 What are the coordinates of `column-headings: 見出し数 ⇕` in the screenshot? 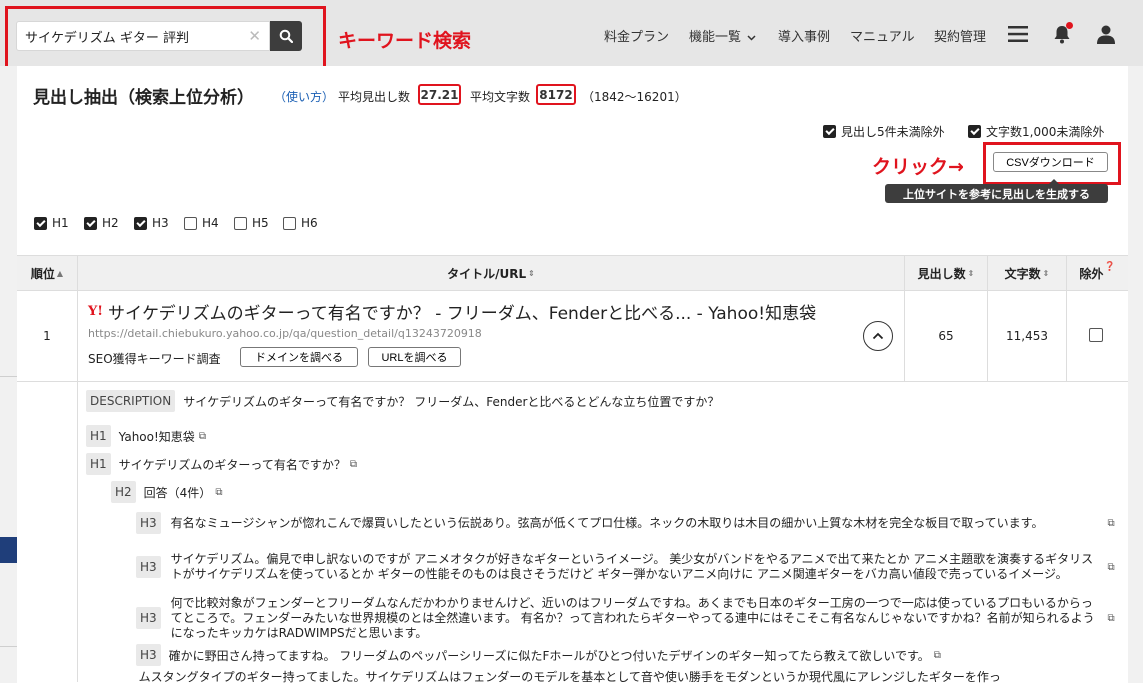 It's located at (946, 273).